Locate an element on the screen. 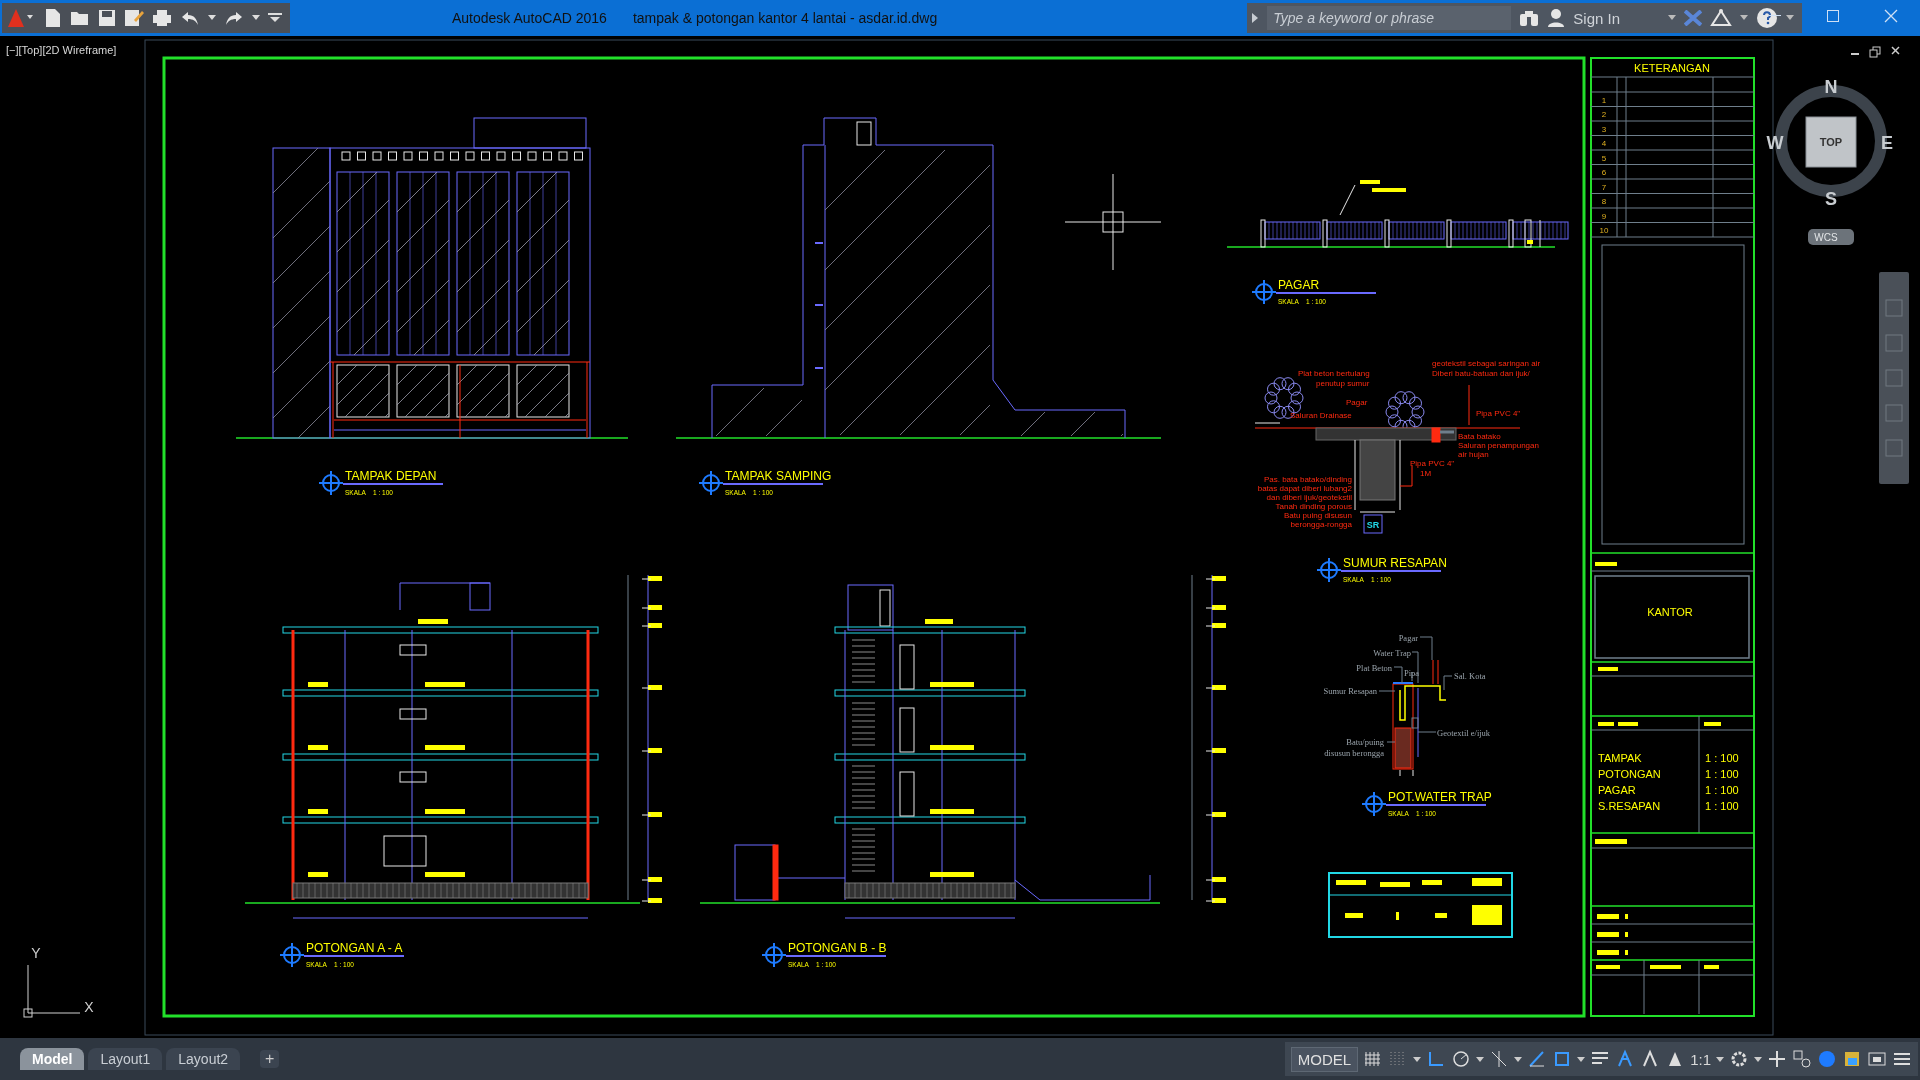  view-cube-label: TOP is located at coordinates (1831, 142).